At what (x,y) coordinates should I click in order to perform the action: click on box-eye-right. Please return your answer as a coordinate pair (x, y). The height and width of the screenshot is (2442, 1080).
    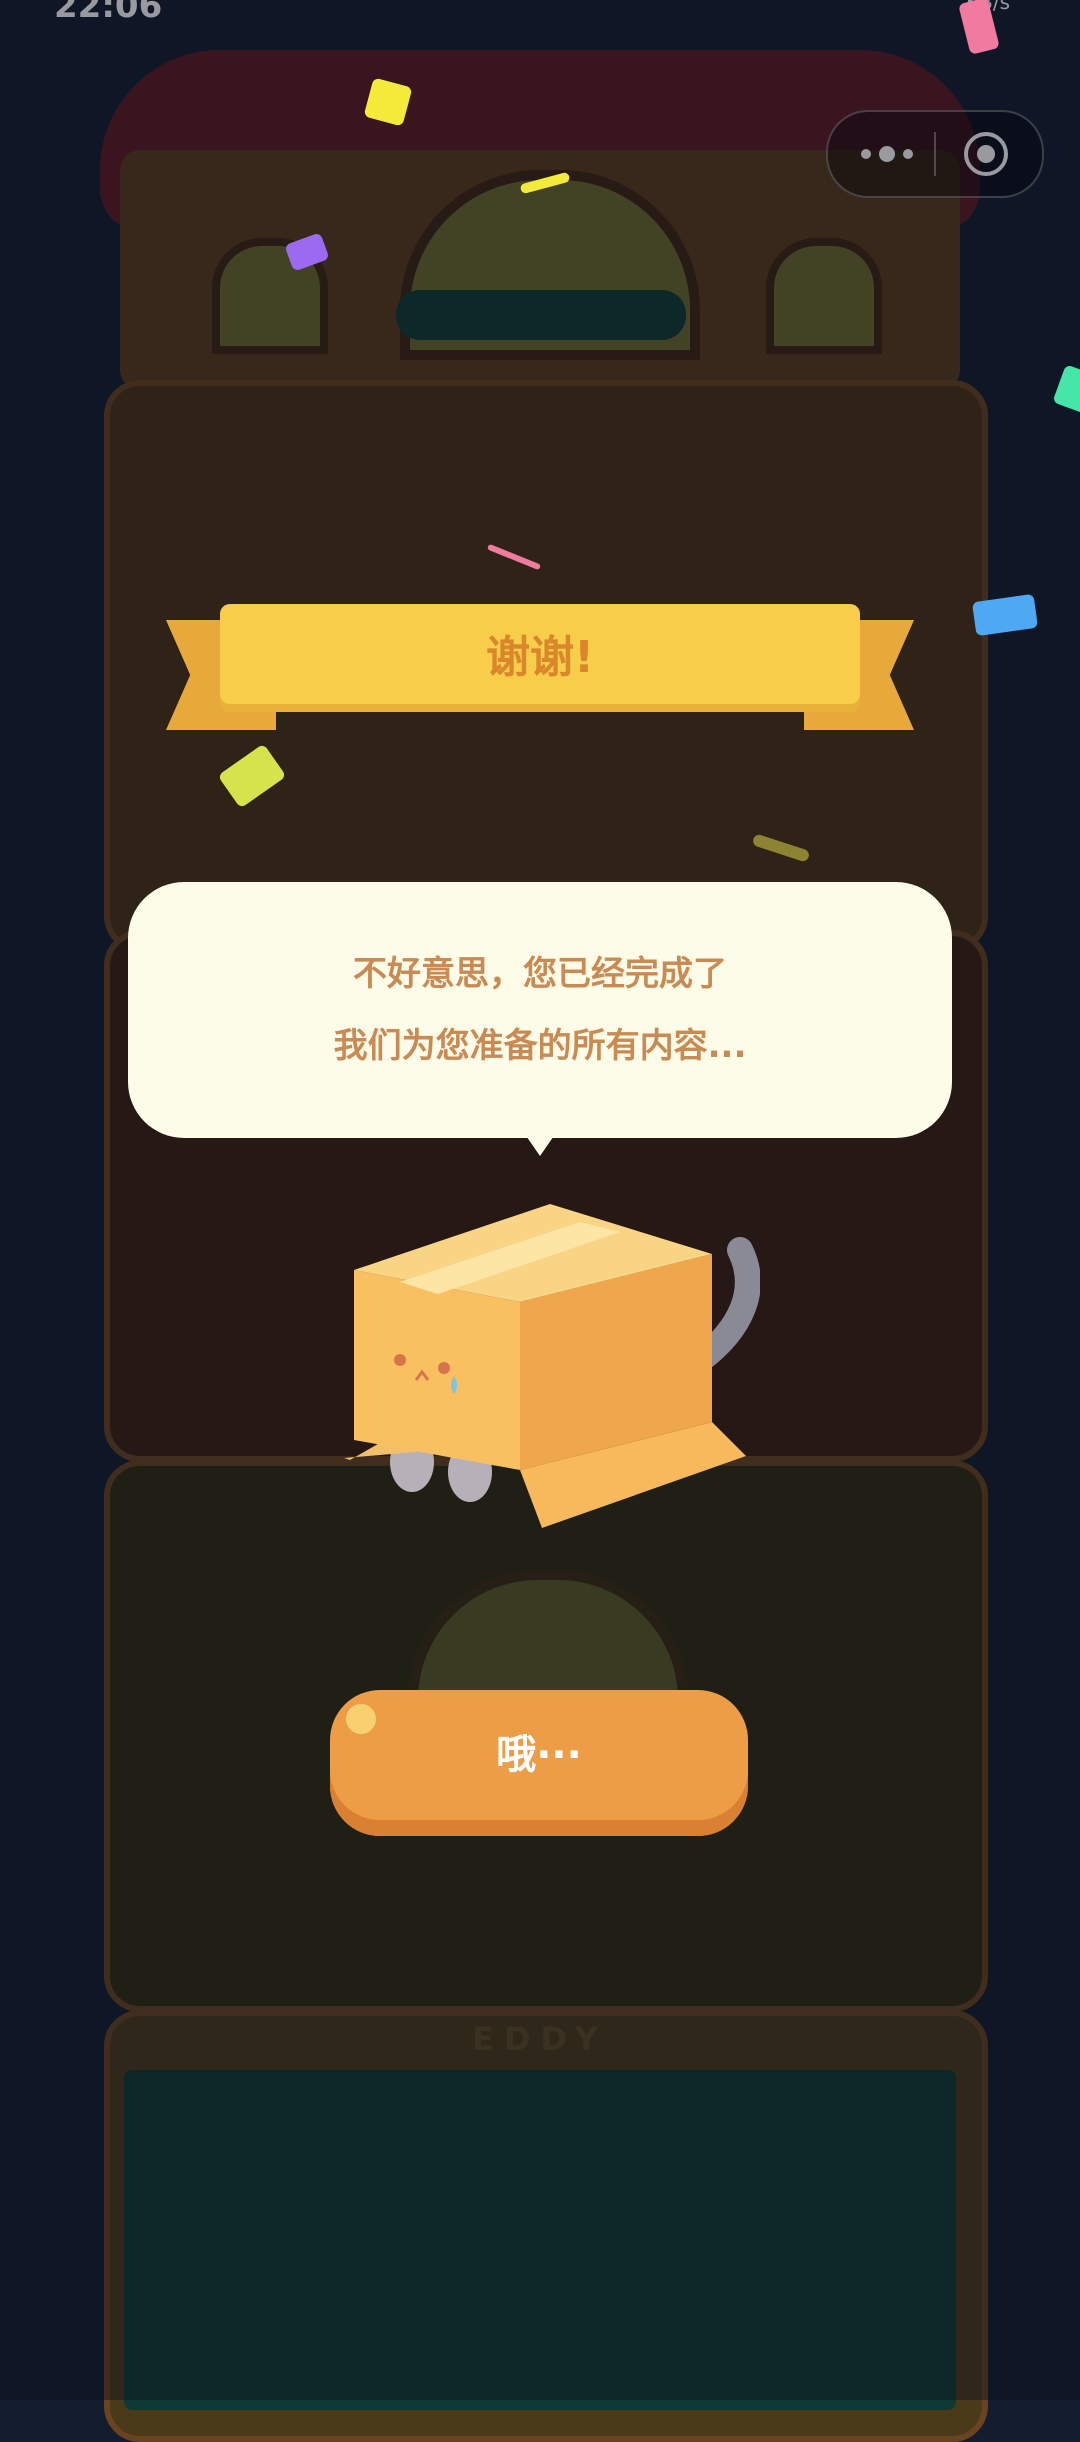
    Looking at the image, I should click on (444, 1368).